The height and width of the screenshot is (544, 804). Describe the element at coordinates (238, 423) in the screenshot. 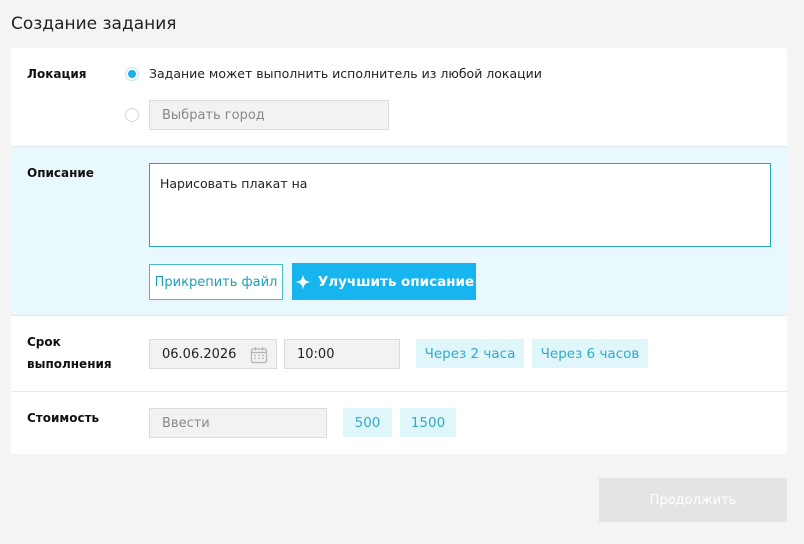

I see `cost-input: Ввести` at that location.